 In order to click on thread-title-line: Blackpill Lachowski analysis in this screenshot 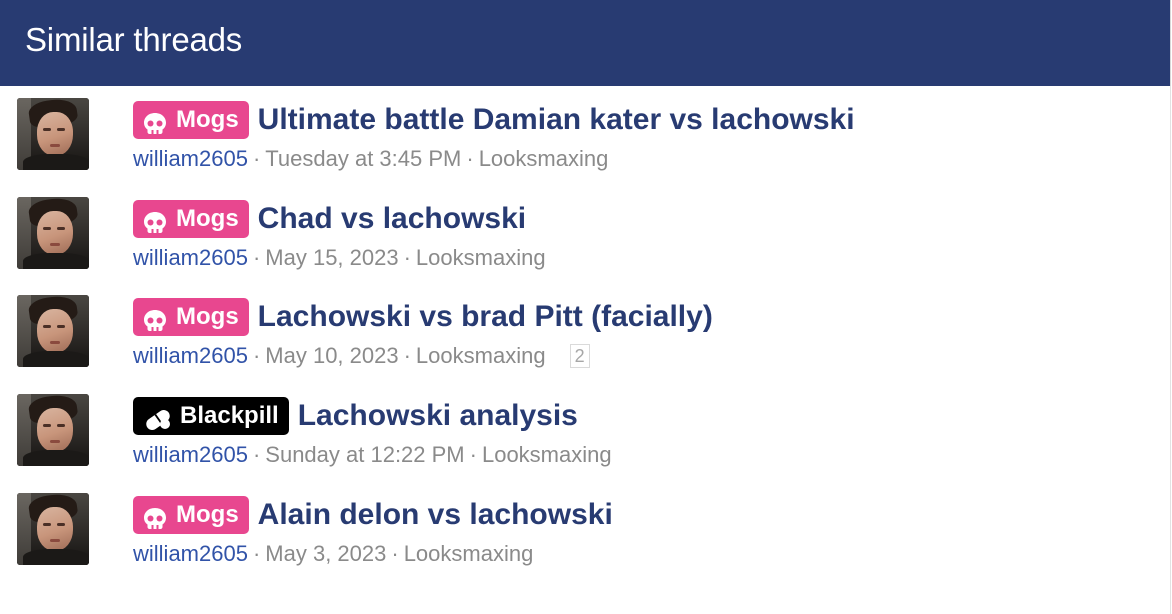, I will do `click(355, 417)`.